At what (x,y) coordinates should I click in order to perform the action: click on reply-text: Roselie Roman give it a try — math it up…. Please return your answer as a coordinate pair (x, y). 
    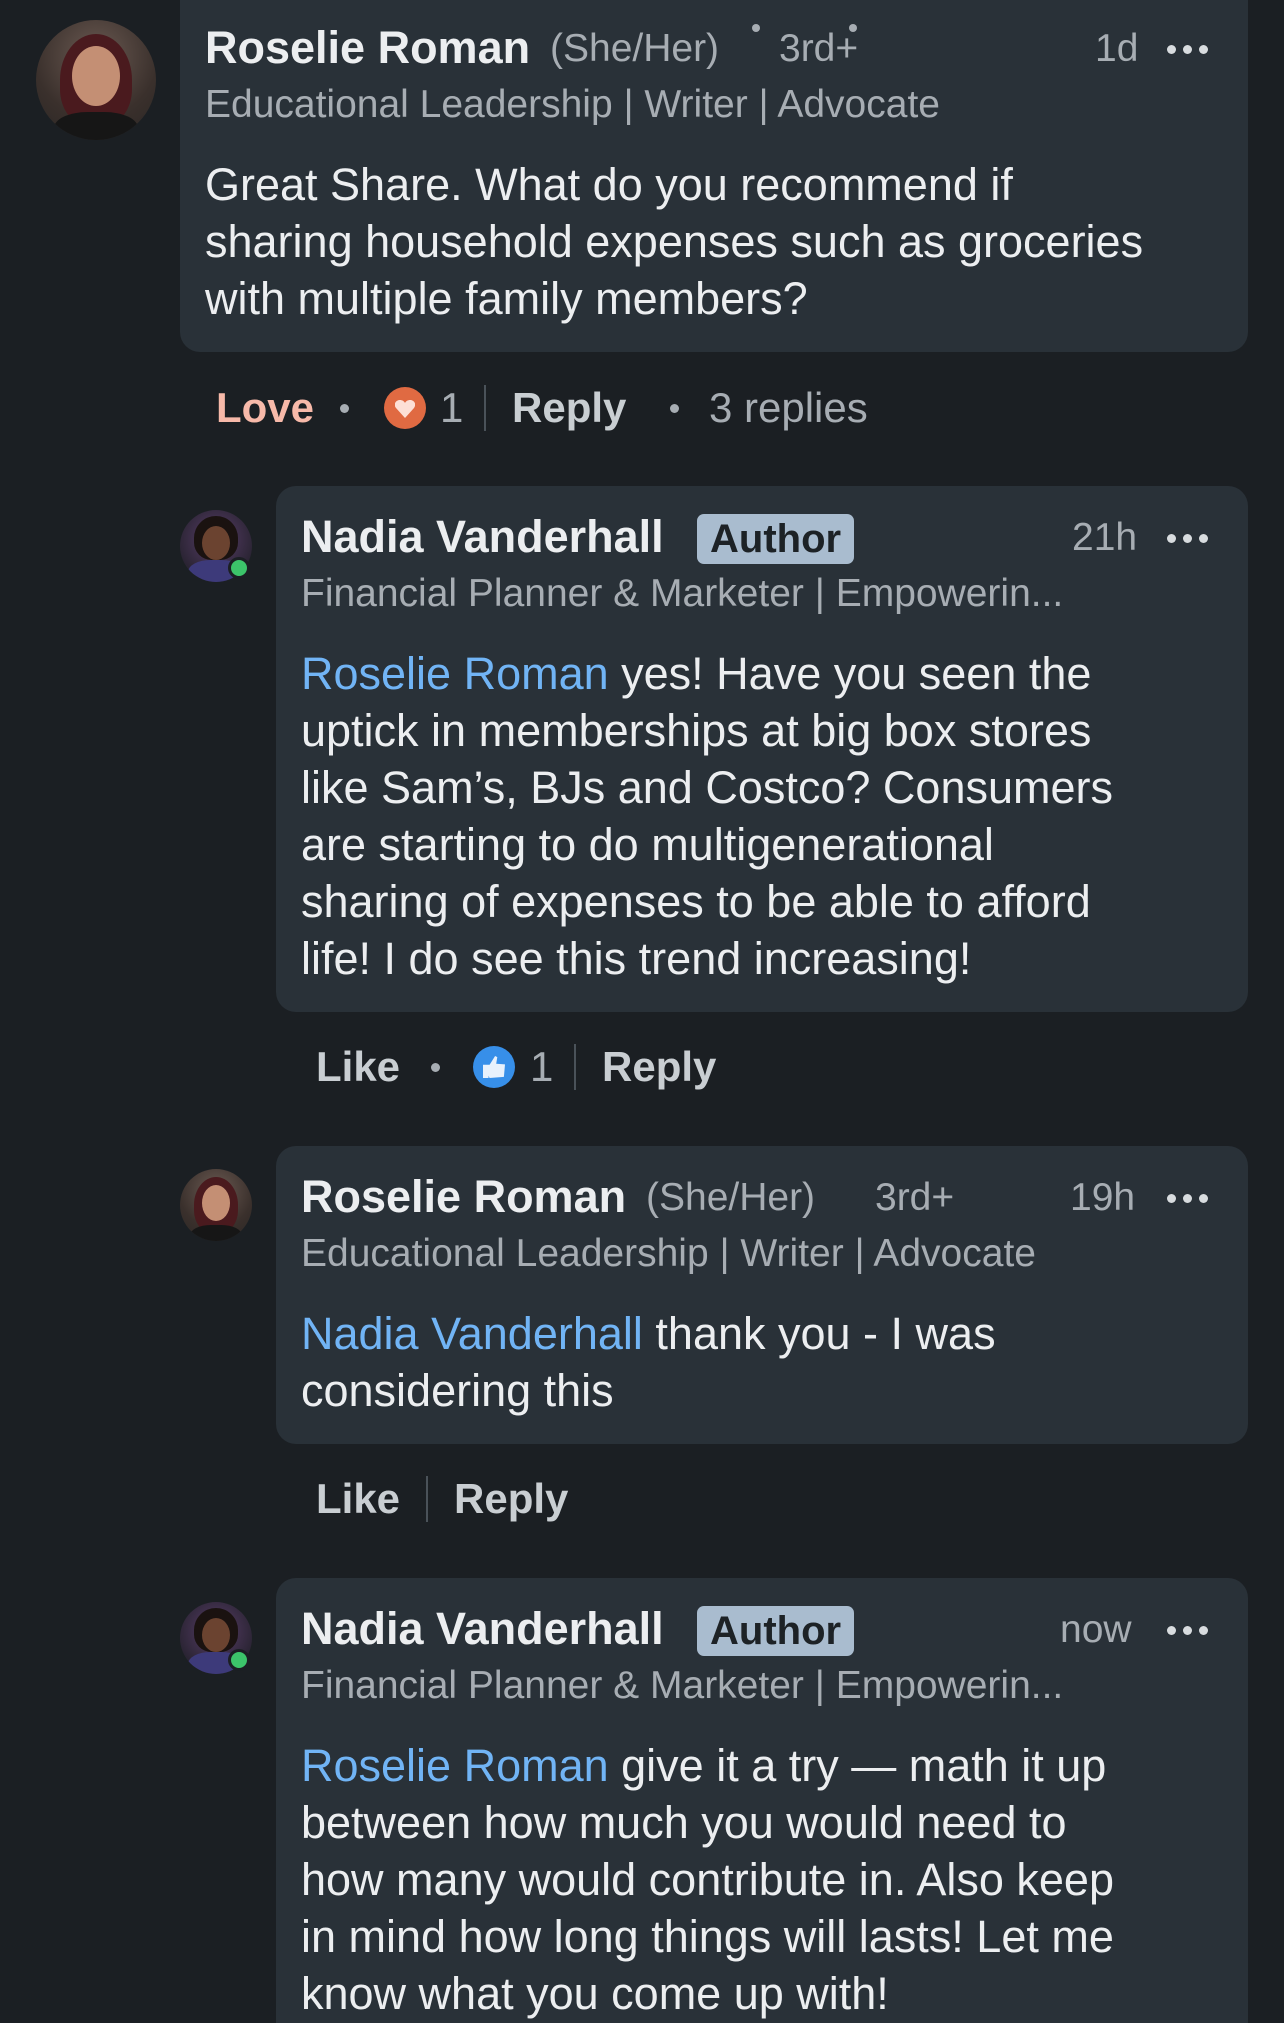
    Looking at the image, I should click on (771, 1879).